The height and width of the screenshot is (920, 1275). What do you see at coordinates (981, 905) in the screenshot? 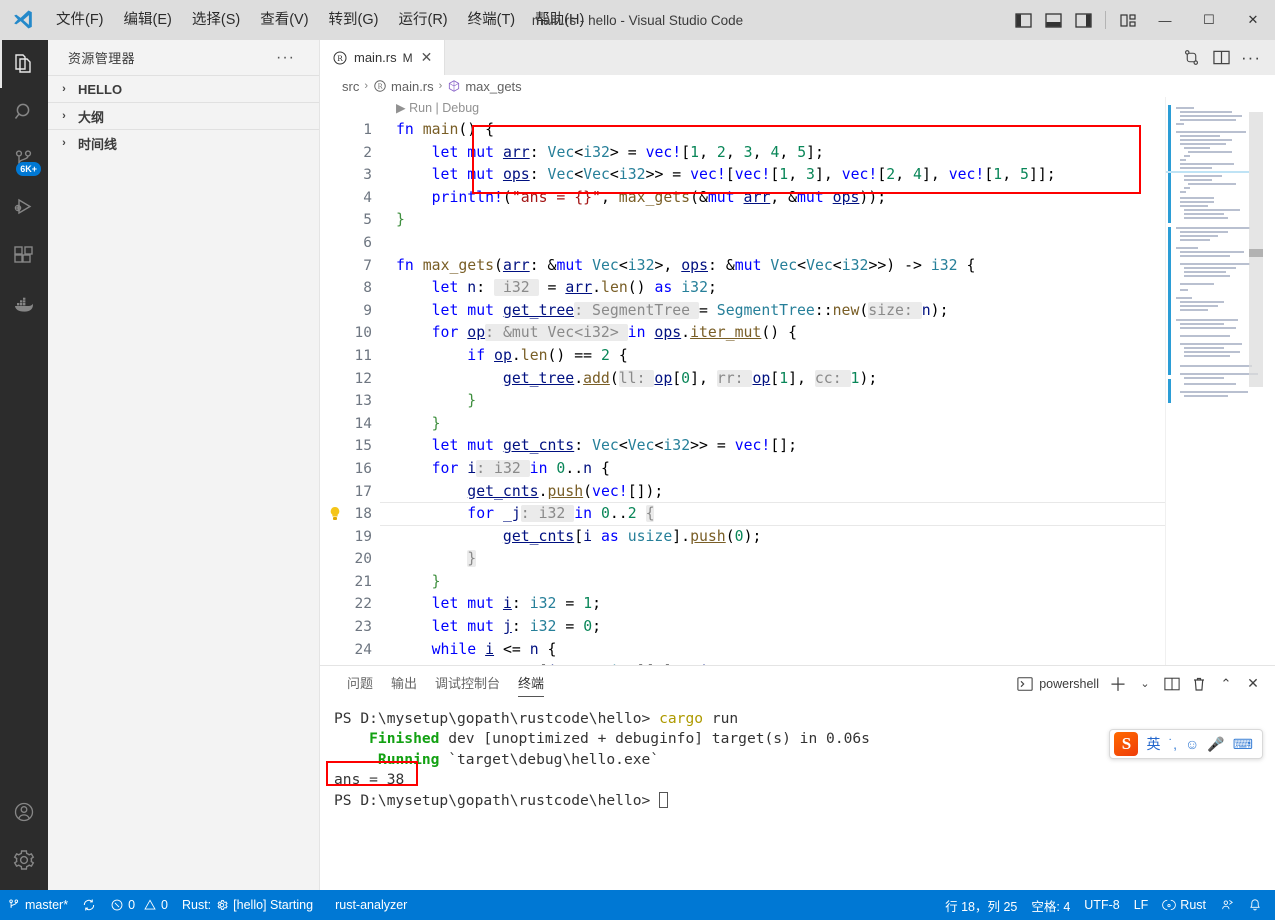
I see `status-cursor-position: 行 18，列 25` at bounding box center [981, 905].